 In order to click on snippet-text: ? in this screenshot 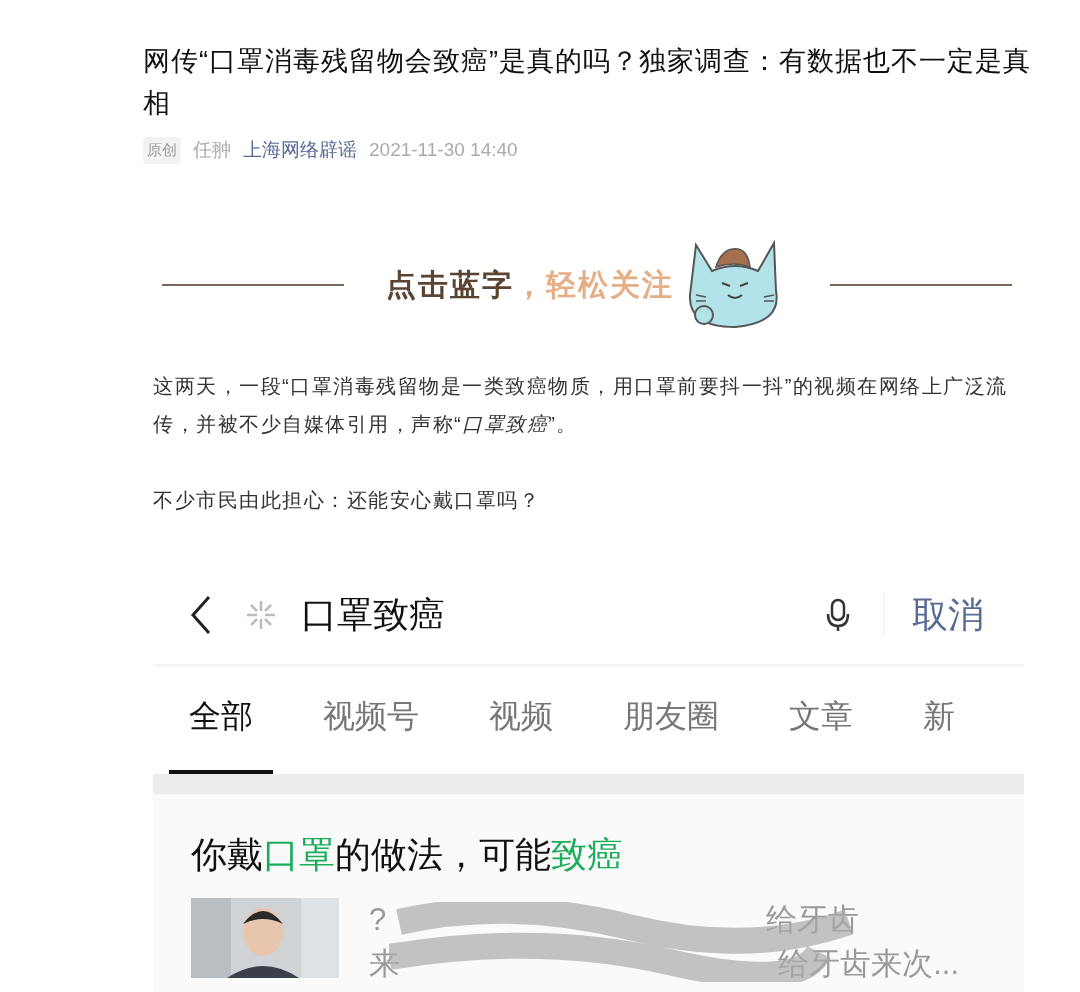, I will do `click(378, 920)`.